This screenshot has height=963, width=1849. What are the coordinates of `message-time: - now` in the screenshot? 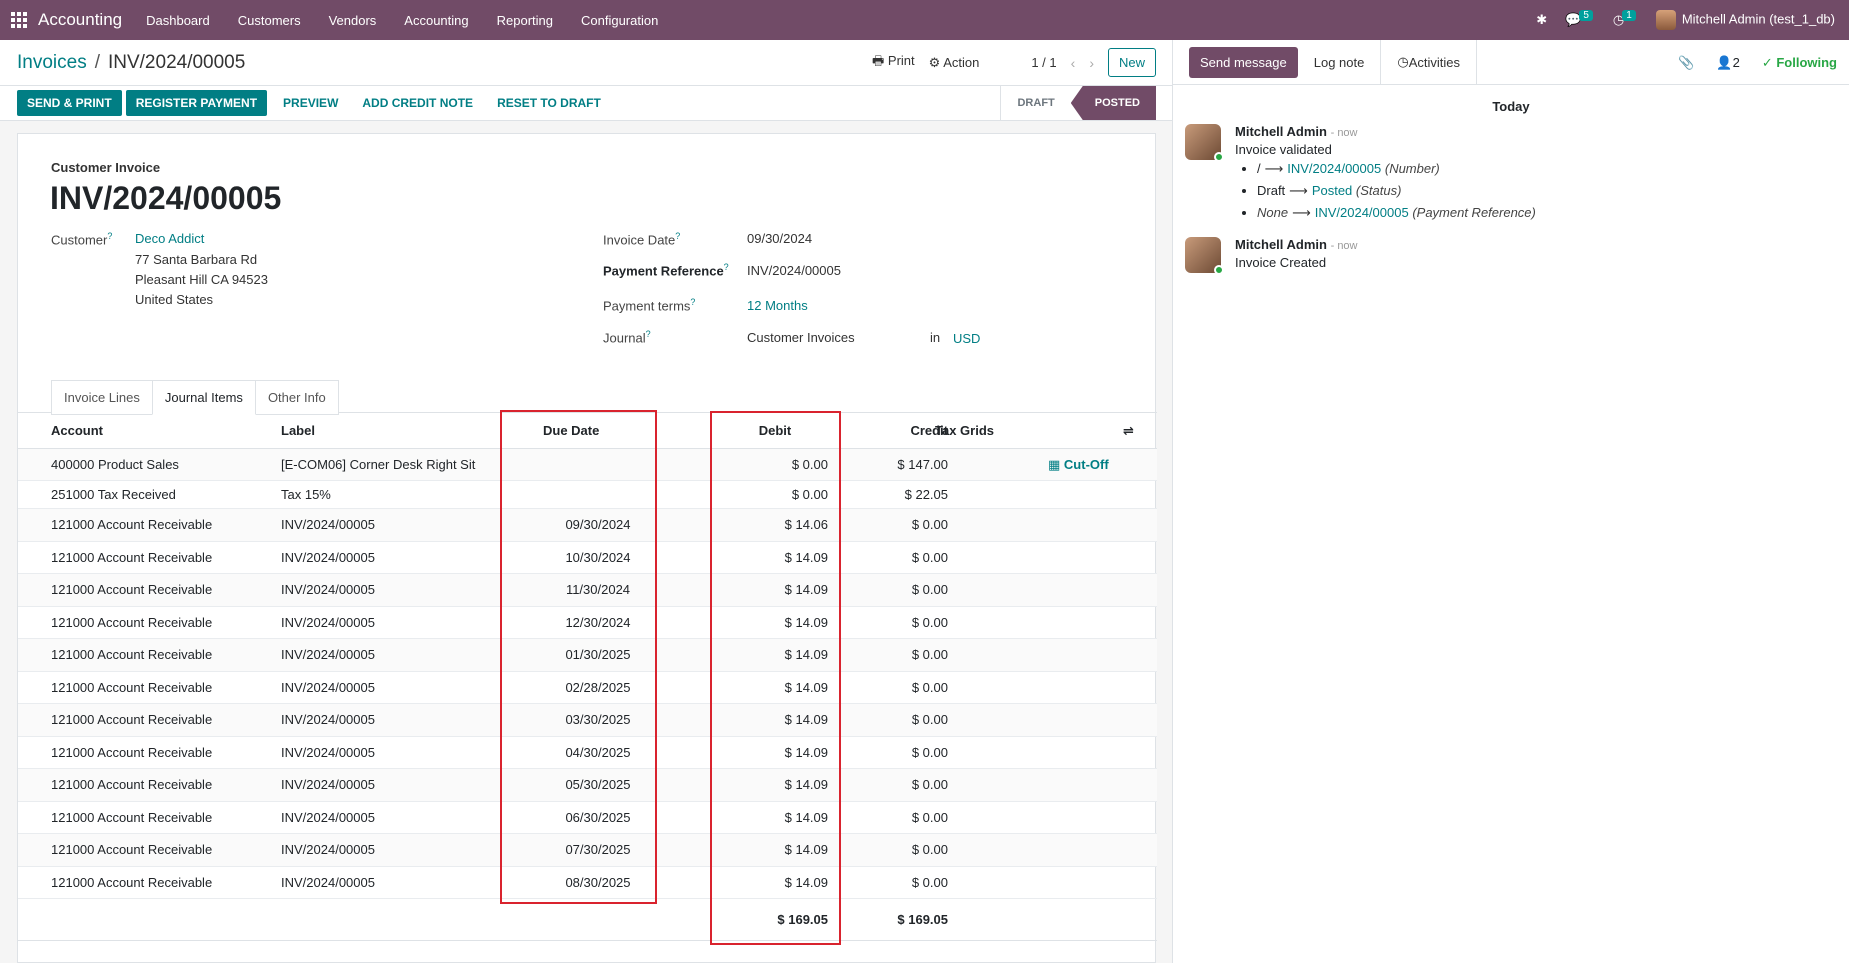 It's located at (1344, 133).